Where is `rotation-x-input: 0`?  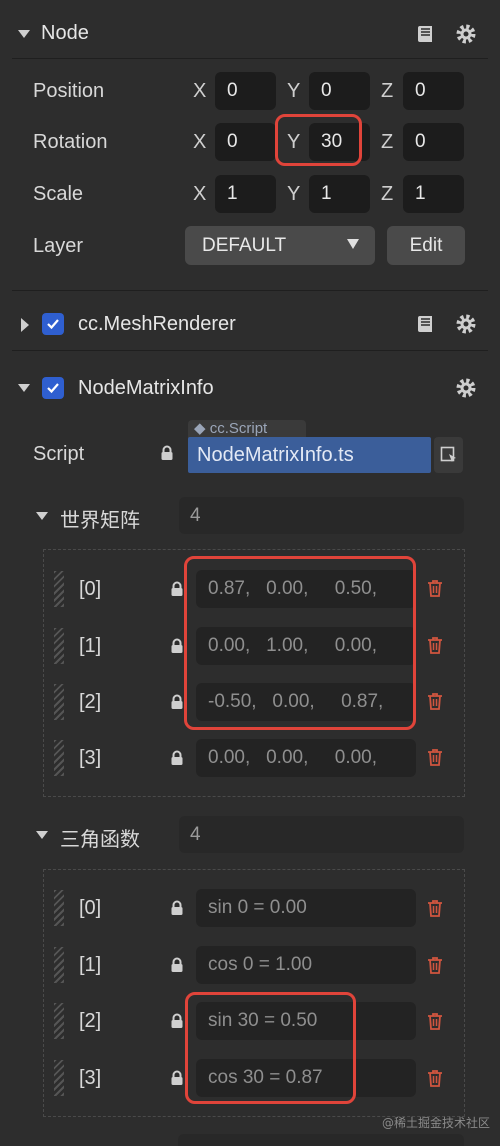 rotation-x-input: 0 is located at coordinates (245, 142).